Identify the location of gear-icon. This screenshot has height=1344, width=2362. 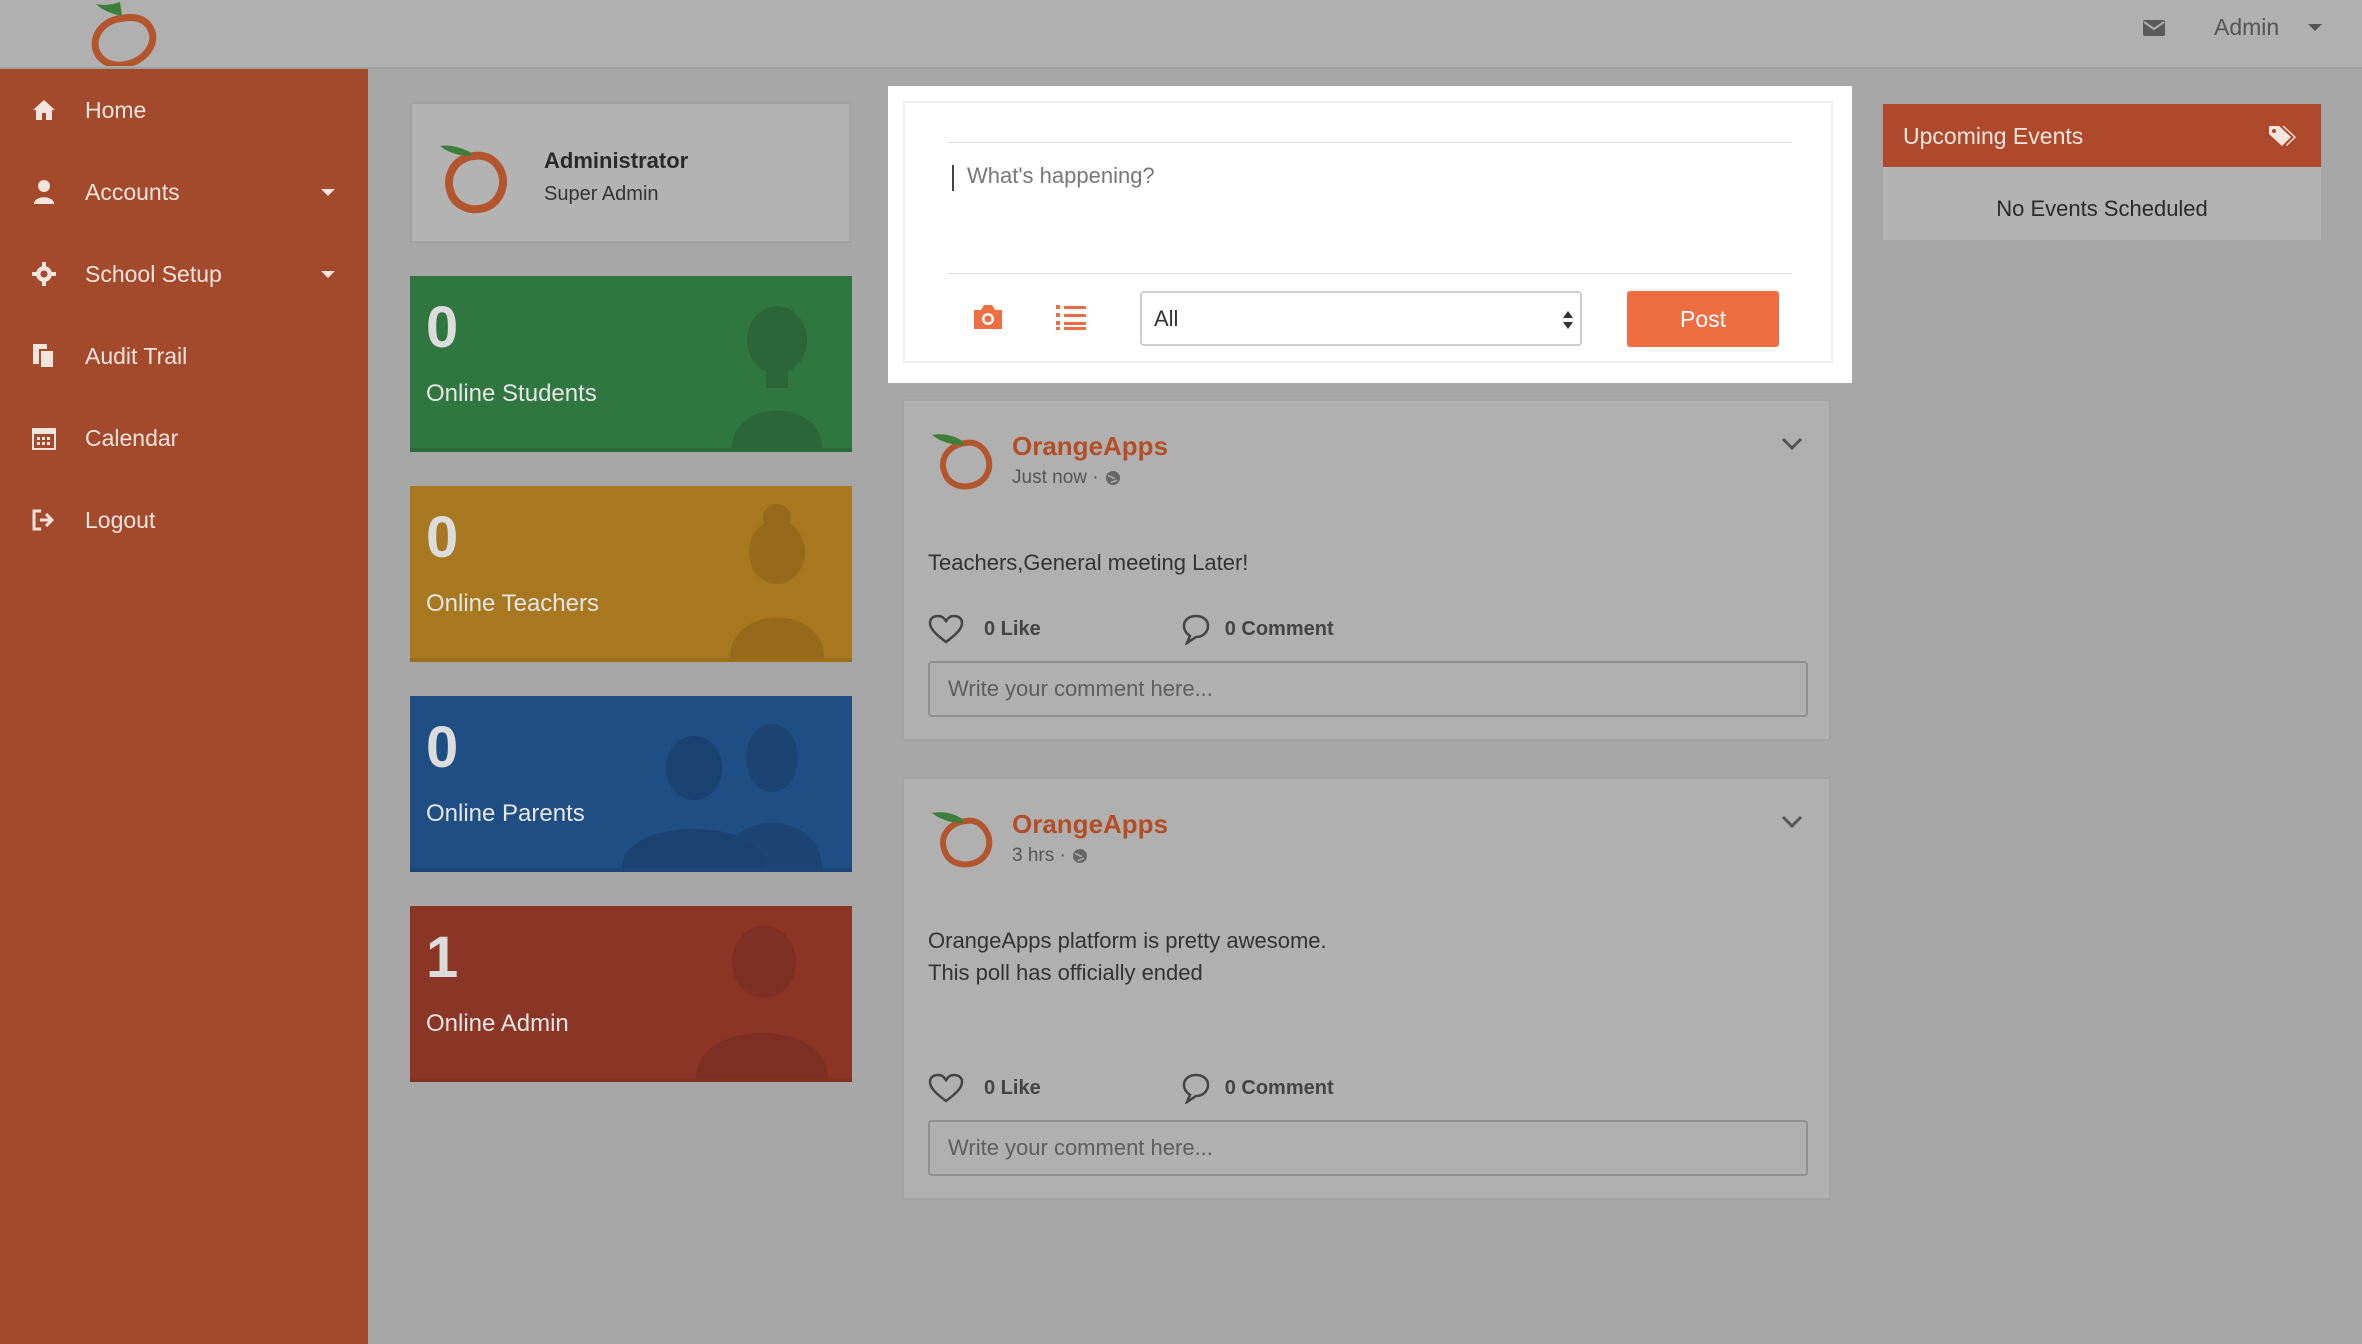
(44, 274).